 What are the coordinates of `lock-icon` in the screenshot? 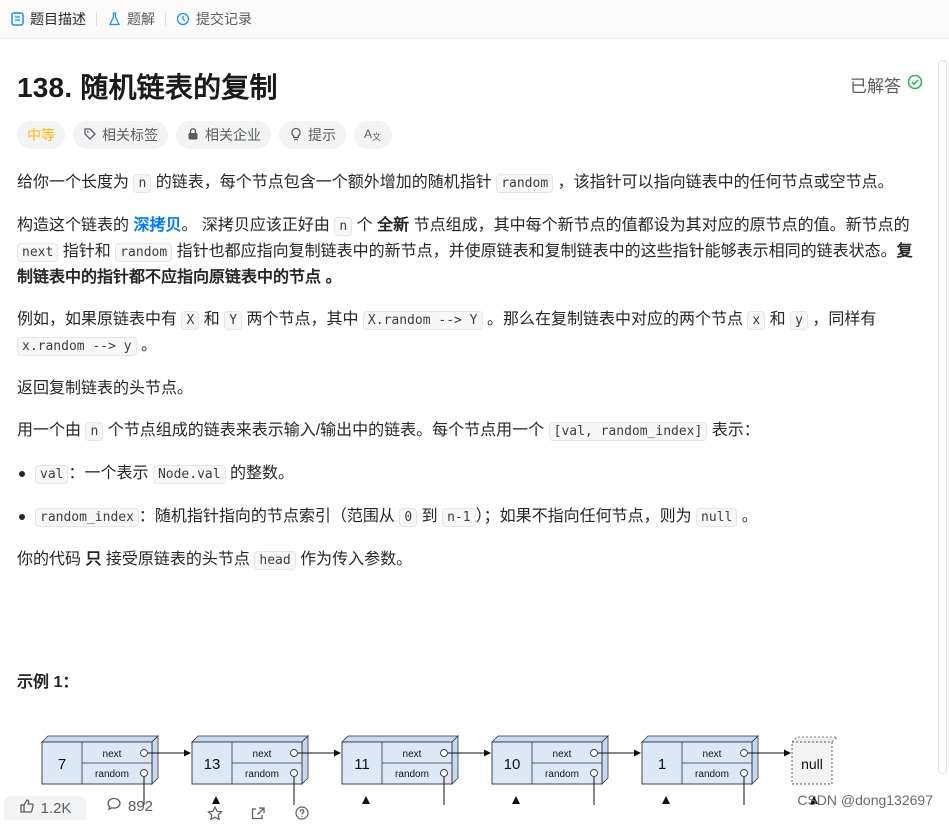 It's located at (193, 135).